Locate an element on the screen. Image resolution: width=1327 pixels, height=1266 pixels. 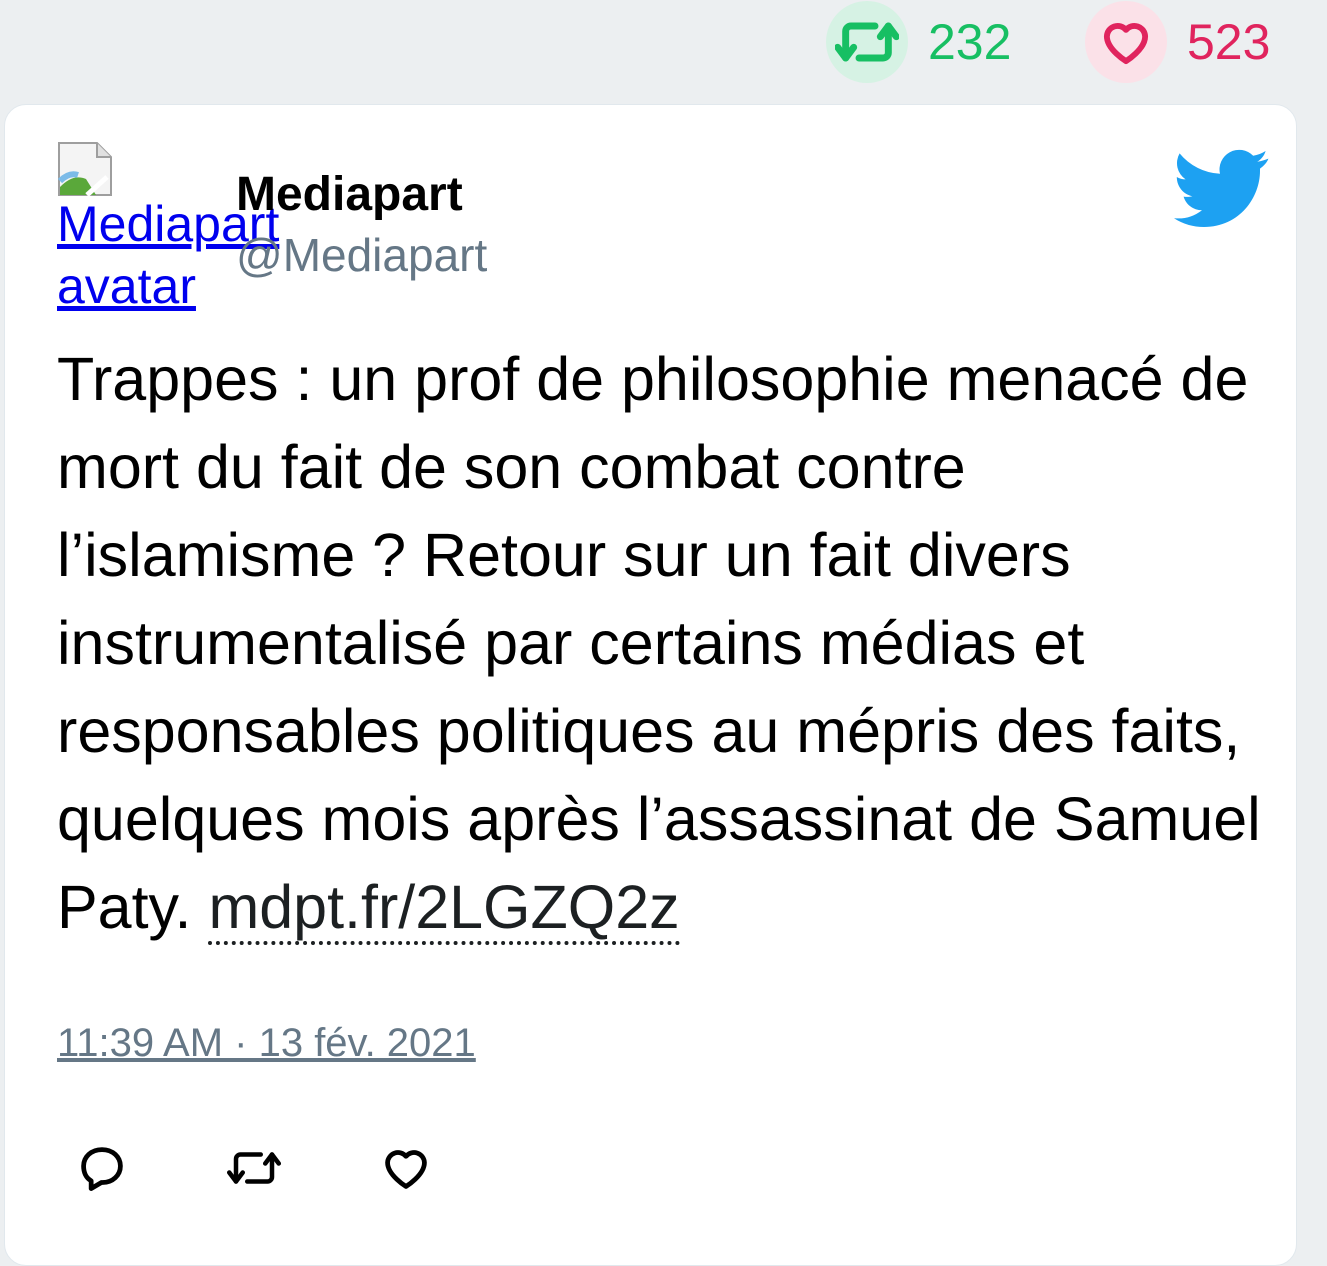
user-handle: @Mediapart is located at coordinates (361, 255).